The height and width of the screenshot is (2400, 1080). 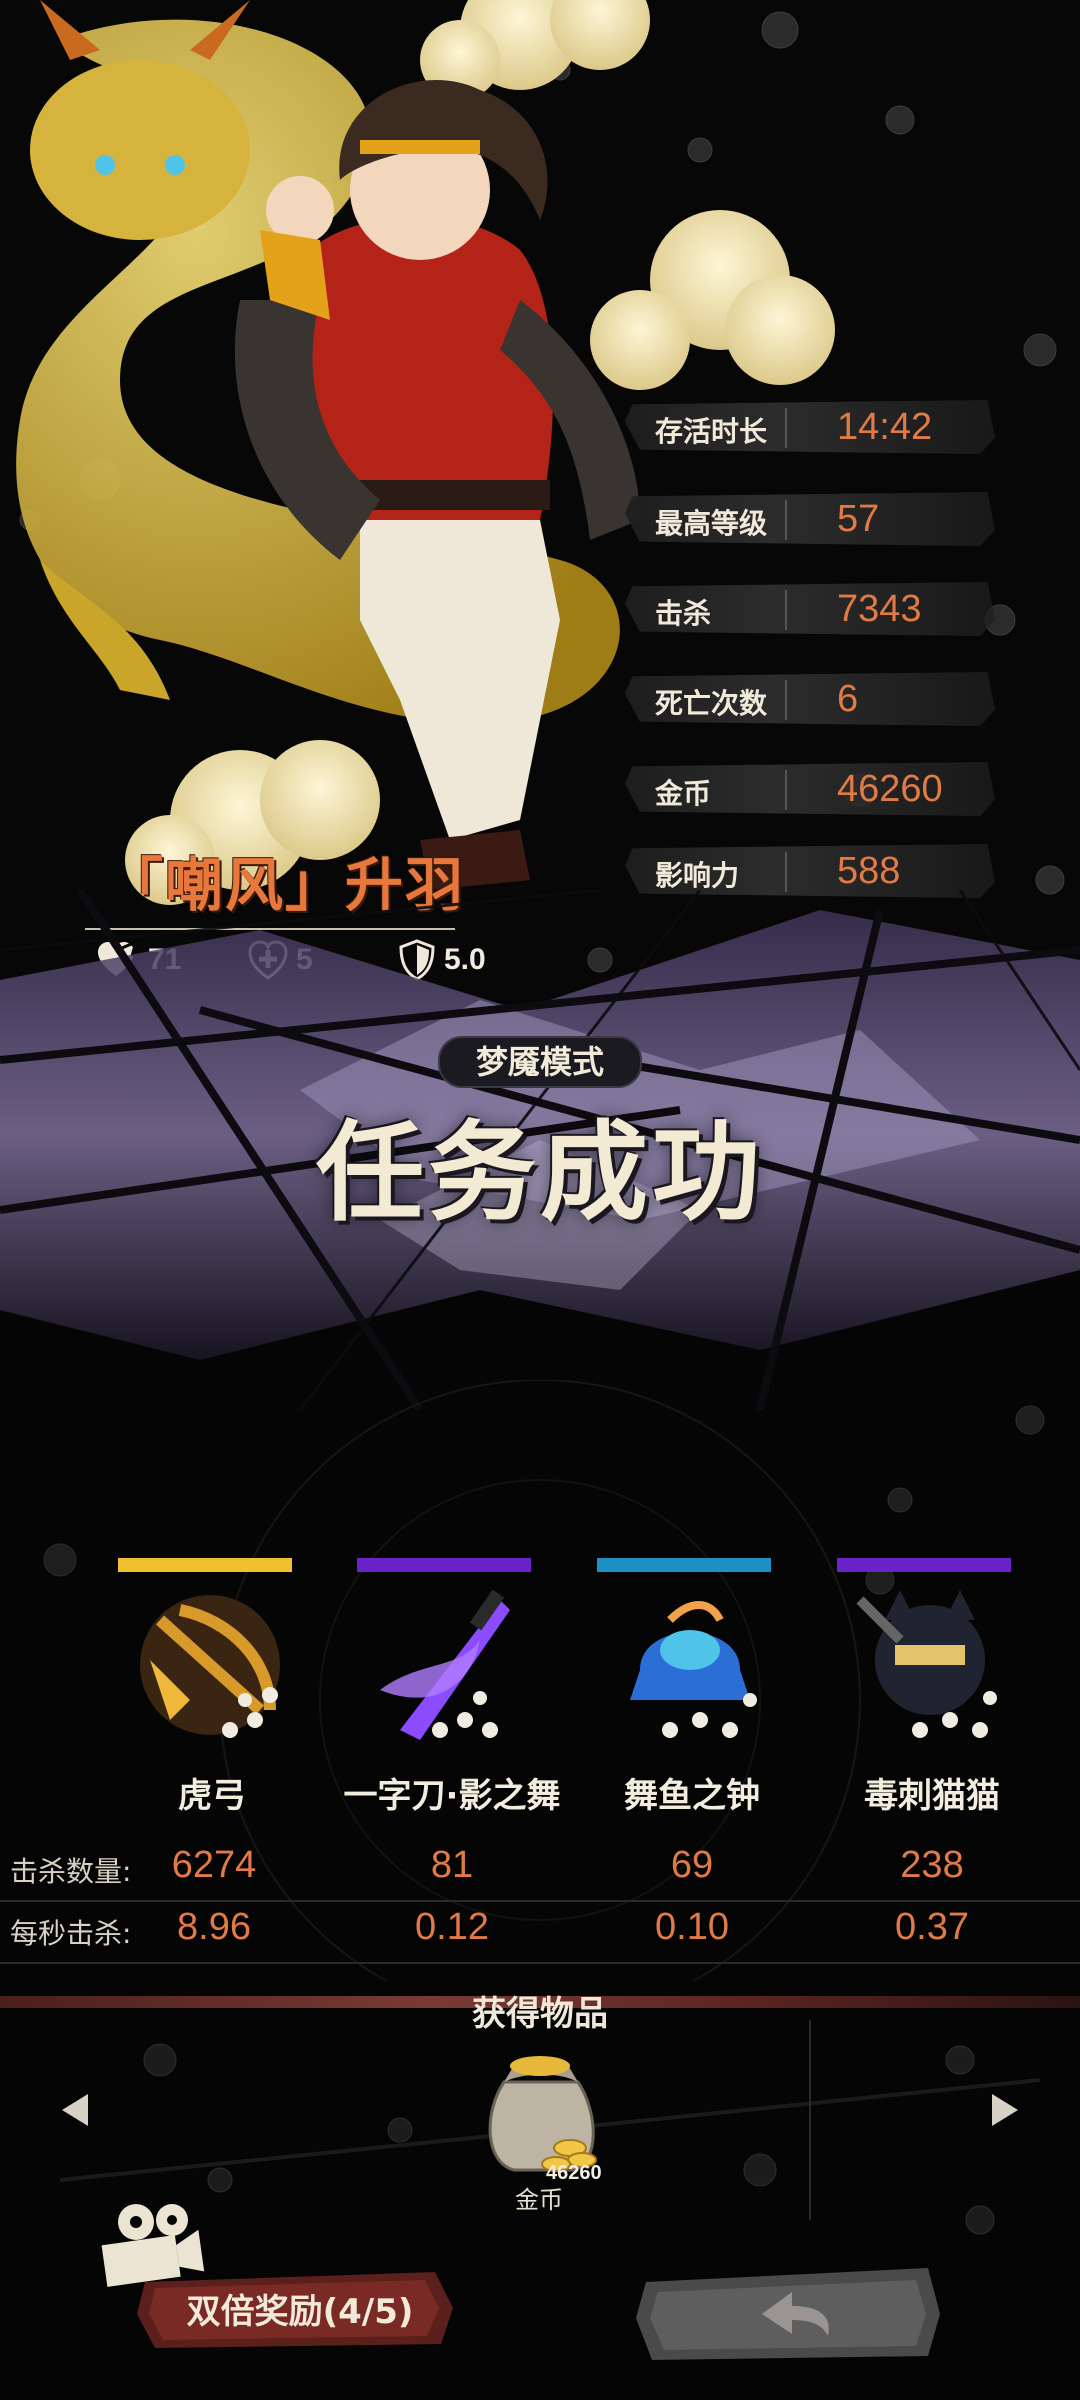 I want to click on next-arrow-icon, so click(x=1004, y=2110).